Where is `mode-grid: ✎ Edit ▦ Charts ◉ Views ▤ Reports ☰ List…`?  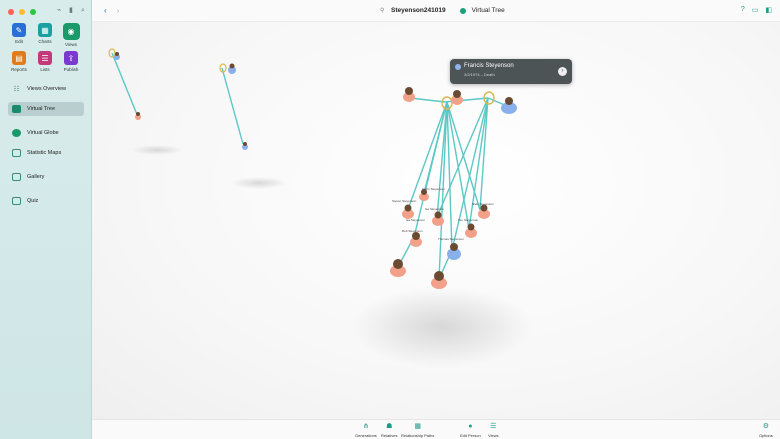
mode-grid: ✎ Edit ▦ Charts ◉ Views ▤ Reports ☰ List… is located at coordinates (45, 47).